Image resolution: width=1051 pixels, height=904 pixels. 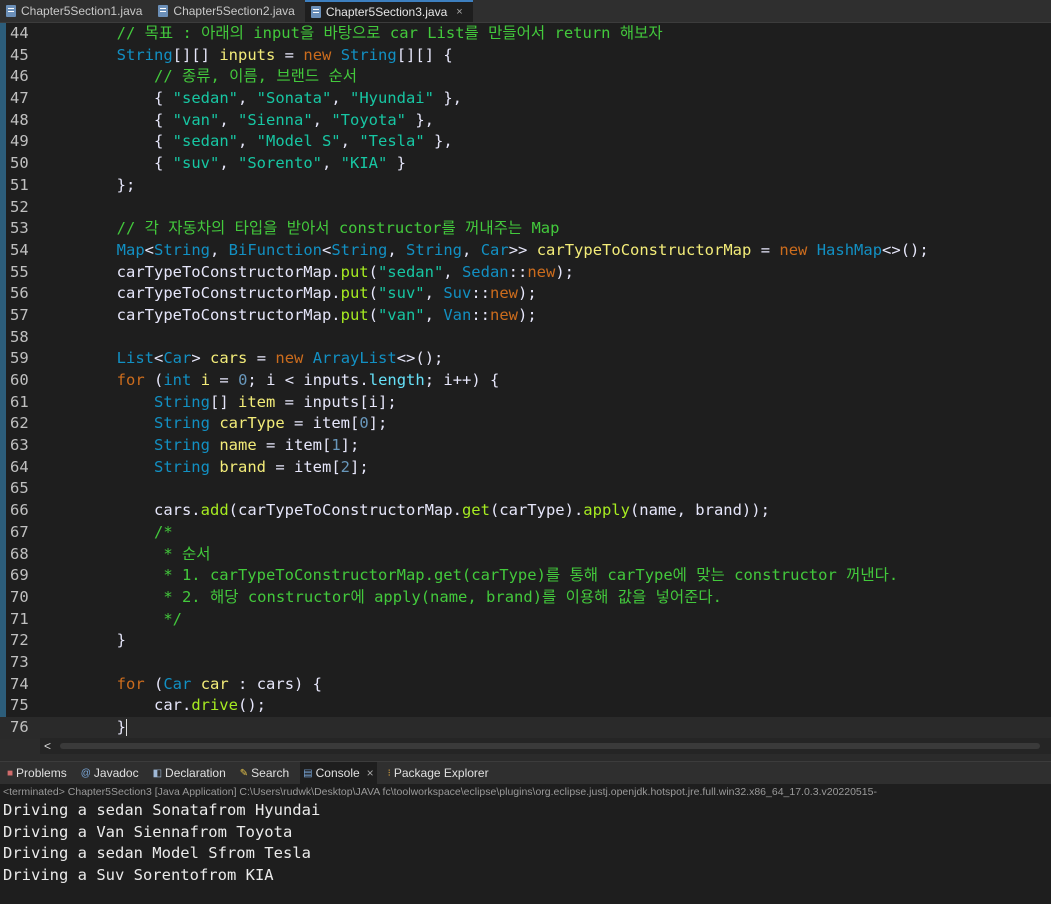 I want to click on tab-search: ✎ Search, so click(x=264, y=773).